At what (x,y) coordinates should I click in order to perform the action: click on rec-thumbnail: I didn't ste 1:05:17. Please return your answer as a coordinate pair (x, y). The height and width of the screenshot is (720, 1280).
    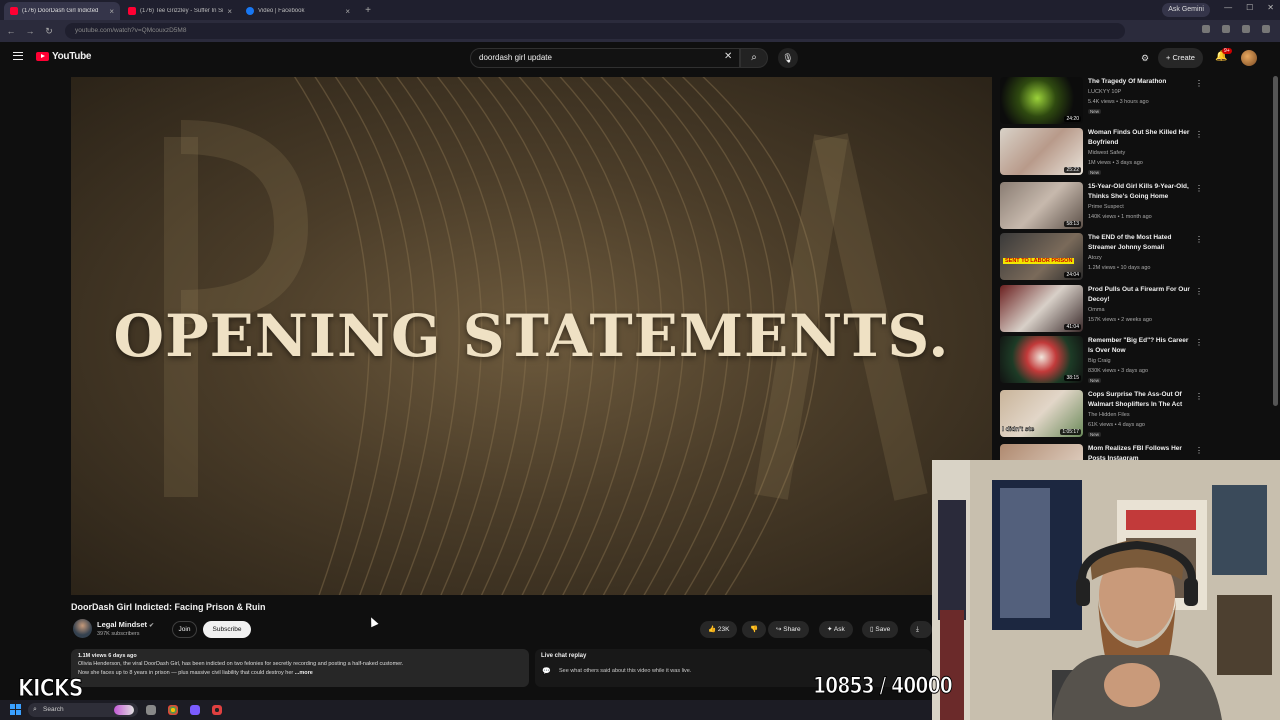
    Looking at the image, I should click on (1041, 413).